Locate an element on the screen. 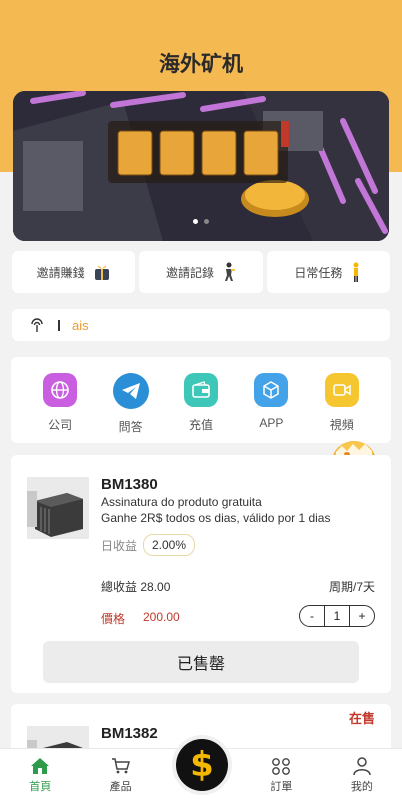 Image resolution: width=402 pixels, height=801 pixels. tab-profile: 我的 is located at coordinates (362, 775).